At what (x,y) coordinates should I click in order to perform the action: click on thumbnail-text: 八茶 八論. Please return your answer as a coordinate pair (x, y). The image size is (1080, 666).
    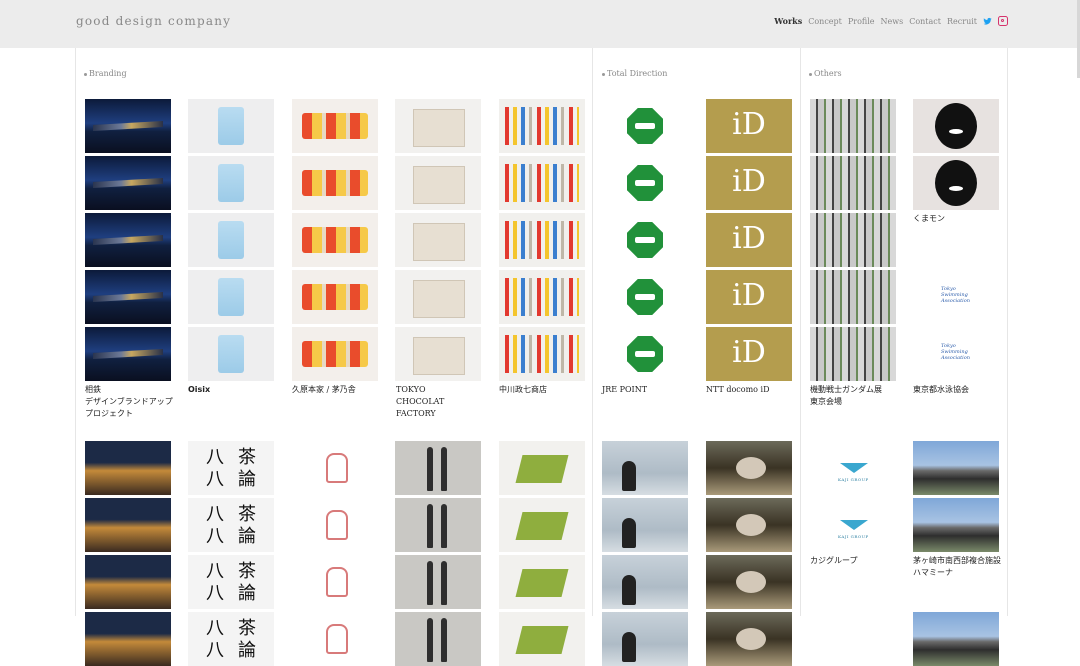
    Looking at the image, I should click on (238, 525).